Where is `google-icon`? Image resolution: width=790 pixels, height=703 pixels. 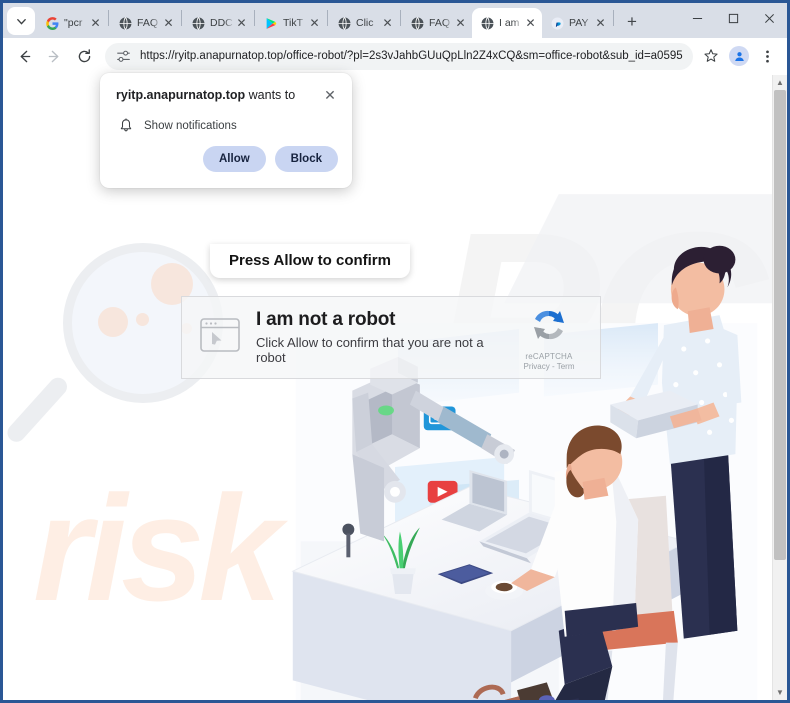 google-icon is located at coordinates (52, 23).